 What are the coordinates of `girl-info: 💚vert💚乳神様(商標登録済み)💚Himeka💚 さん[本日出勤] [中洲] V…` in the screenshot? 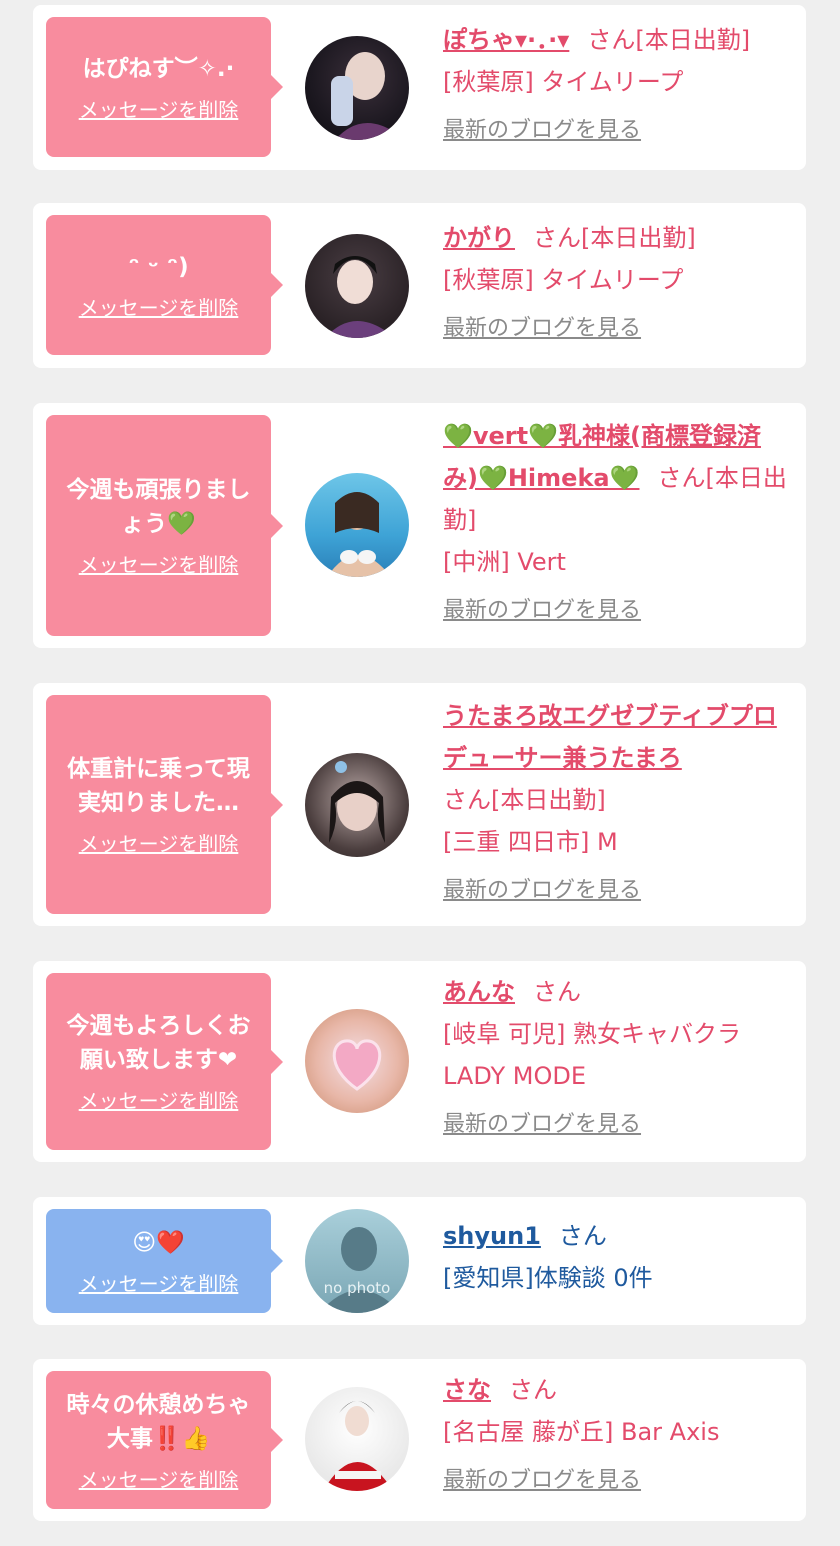 It's located at (619, 523).